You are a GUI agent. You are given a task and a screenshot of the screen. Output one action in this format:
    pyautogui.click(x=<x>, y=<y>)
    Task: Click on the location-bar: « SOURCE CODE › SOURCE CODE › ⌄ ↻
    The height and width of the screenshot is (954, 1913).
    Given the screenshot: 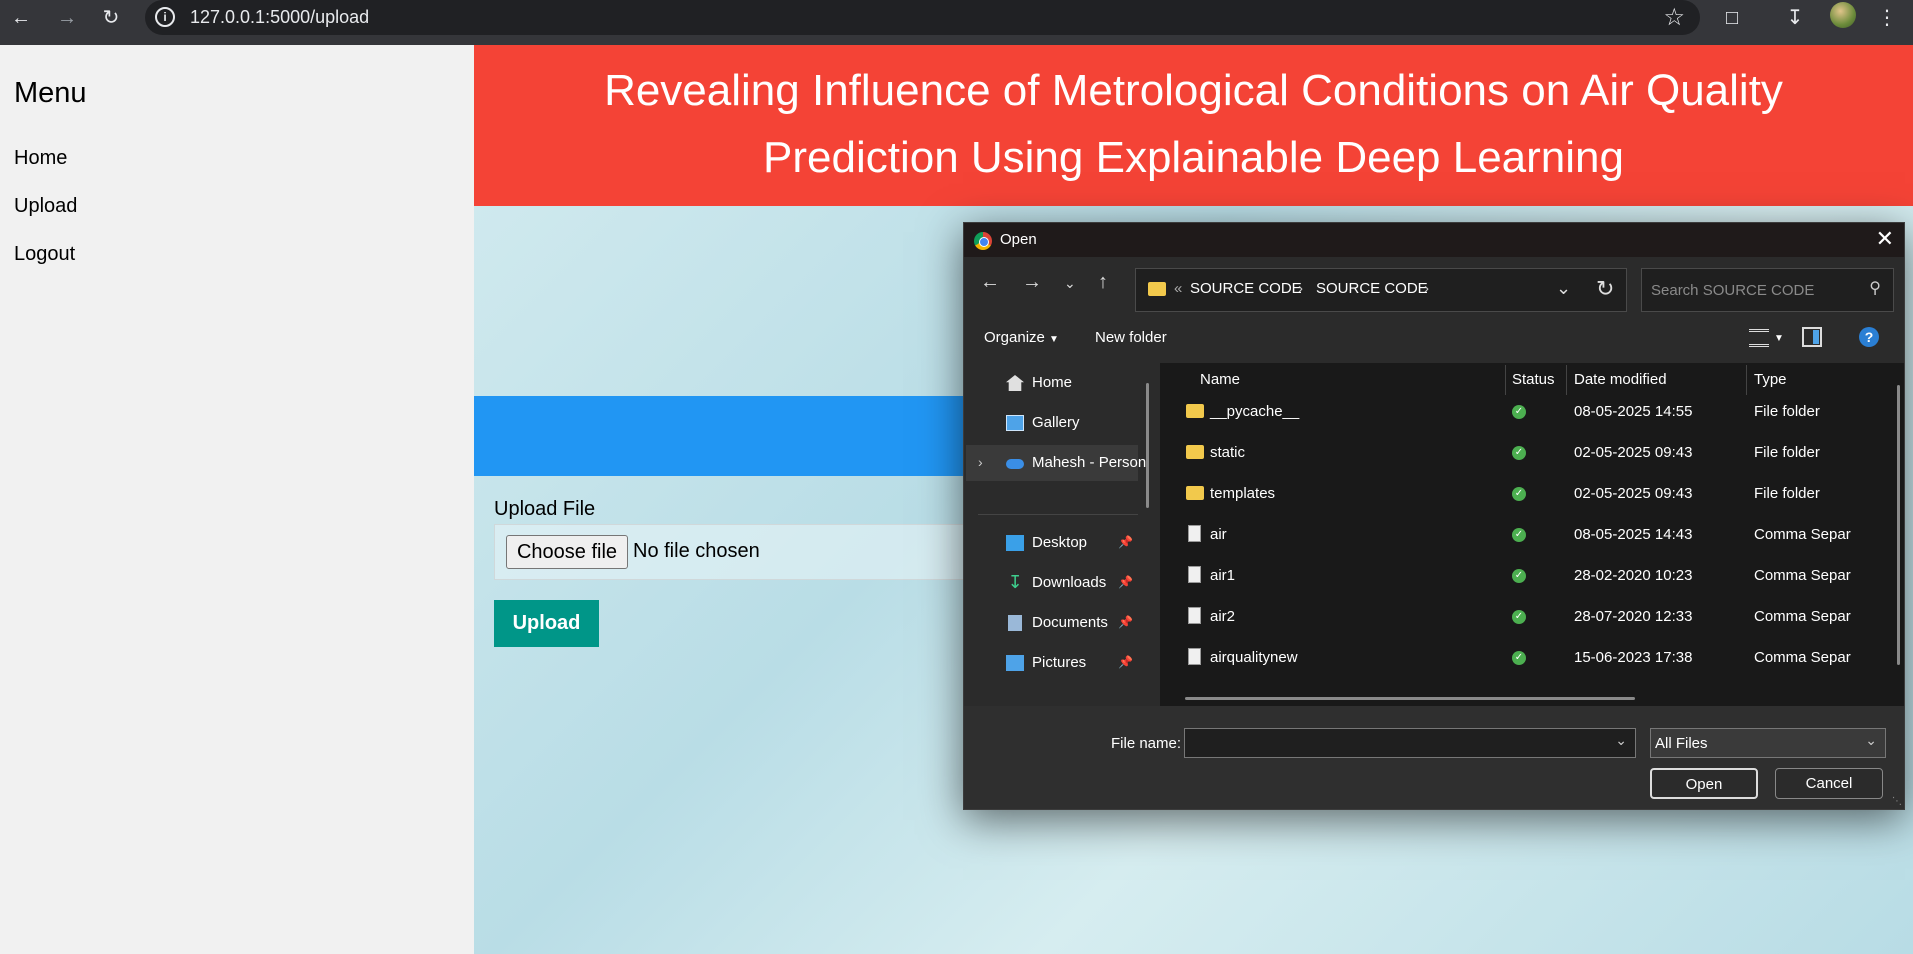 What is the action you would take?
    pyautogui.click(x=1381, y=290)
    